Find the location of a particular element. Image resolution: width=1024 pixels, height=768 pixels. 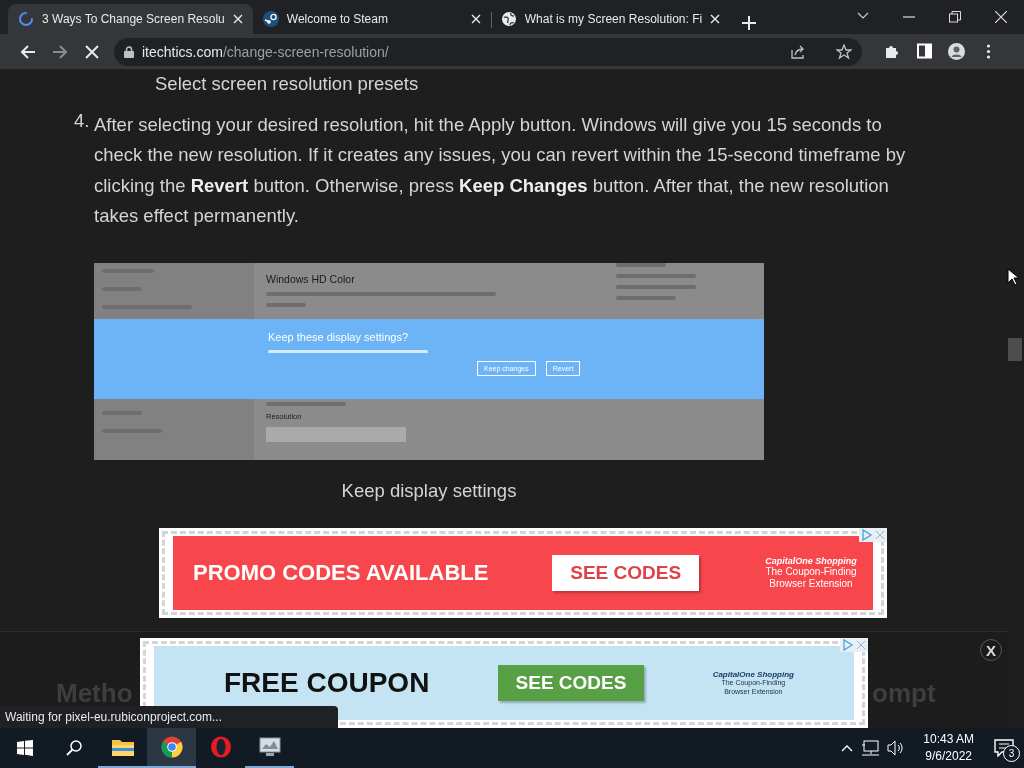

settings-heading: Windows HD Color is located at coordinates (311, 279).